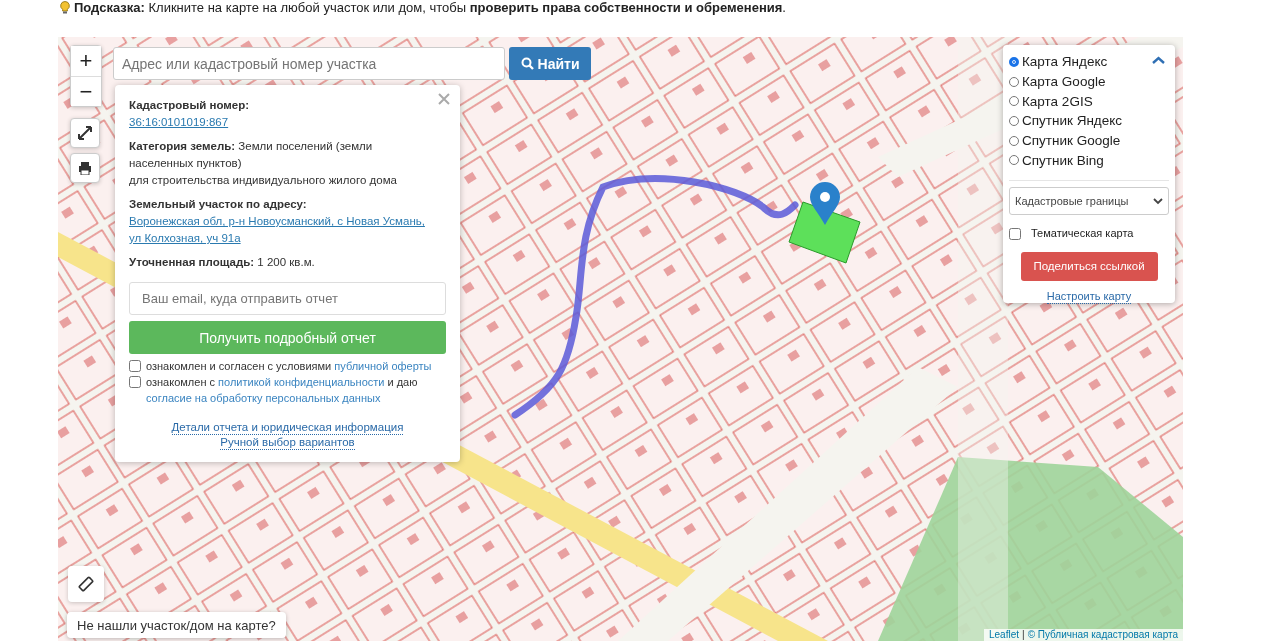 The image size is (1280, 641). Describe the element at coordinates (301, 382) in the screenshot. I see `link: политикой конфиденциальности` at that location.